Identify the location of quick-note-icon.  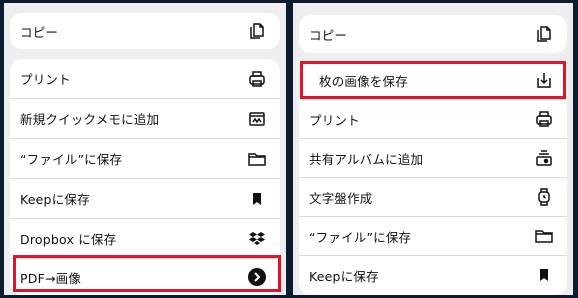
(257, 119).